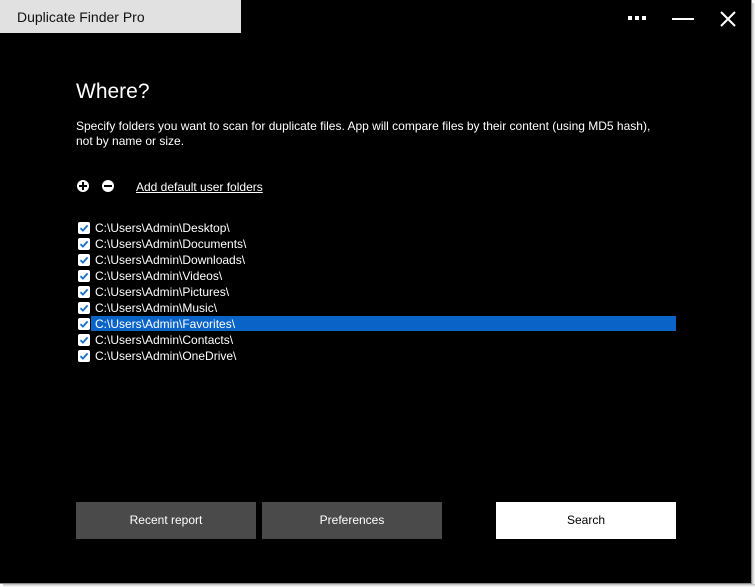  I want to click on close-icon, so click(728, 19).